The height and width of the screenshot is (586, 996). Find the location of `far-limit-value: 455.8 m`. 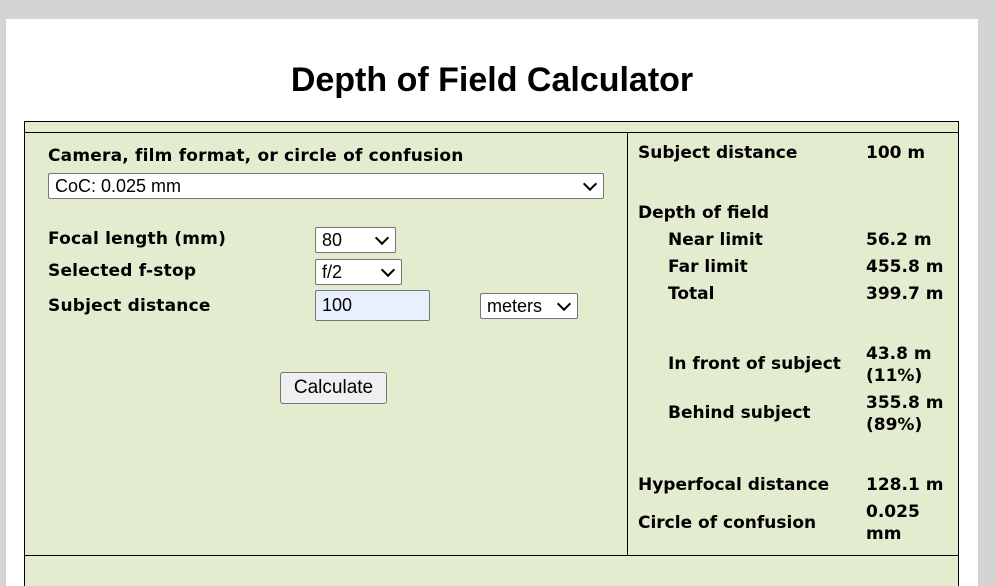

far-limit-value: 455.8 m is located at coordinates (905, 267).